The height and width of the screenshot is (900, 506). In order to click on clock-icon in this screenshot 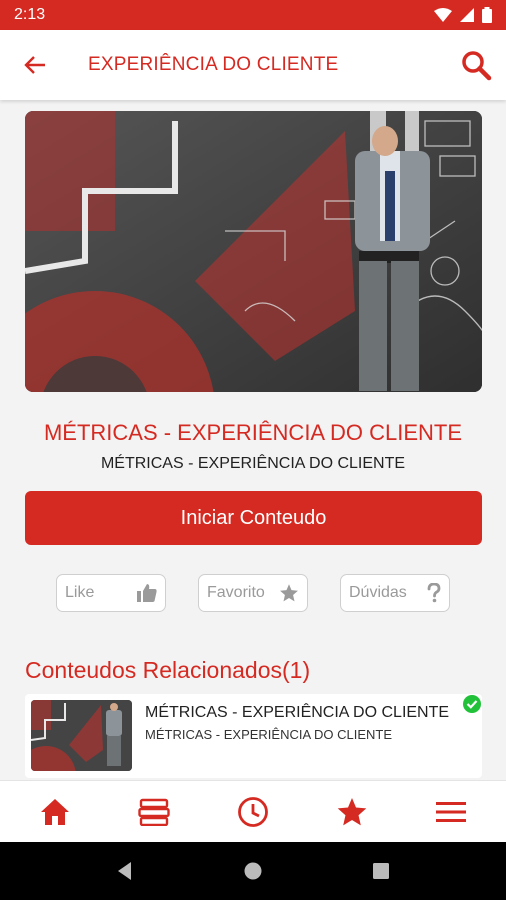, I will do `click(253, 811)`.